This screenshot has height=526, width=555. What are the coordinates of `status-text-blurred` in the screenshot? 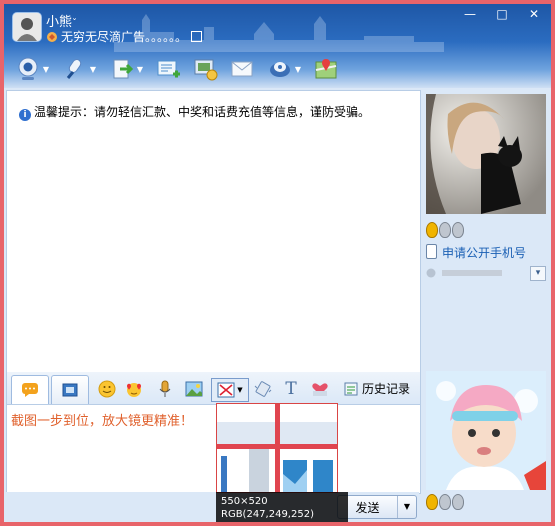 It's located at (464, 273).